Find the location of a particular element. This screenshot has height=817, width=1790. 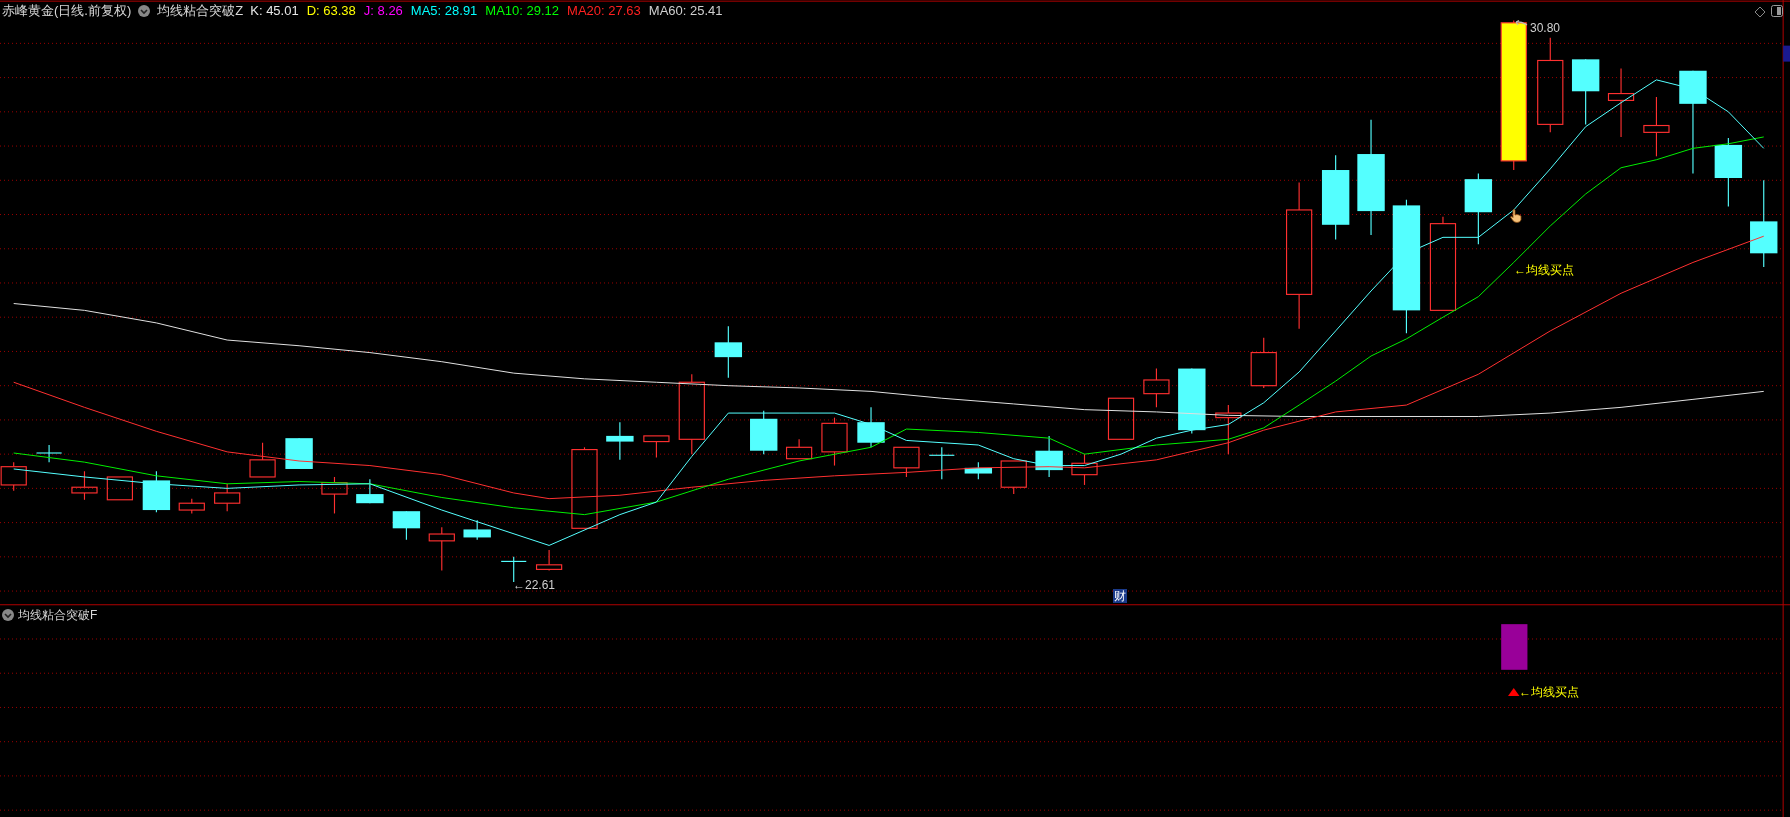

triangle-marker-icon is located at coordinates (1514, 692).